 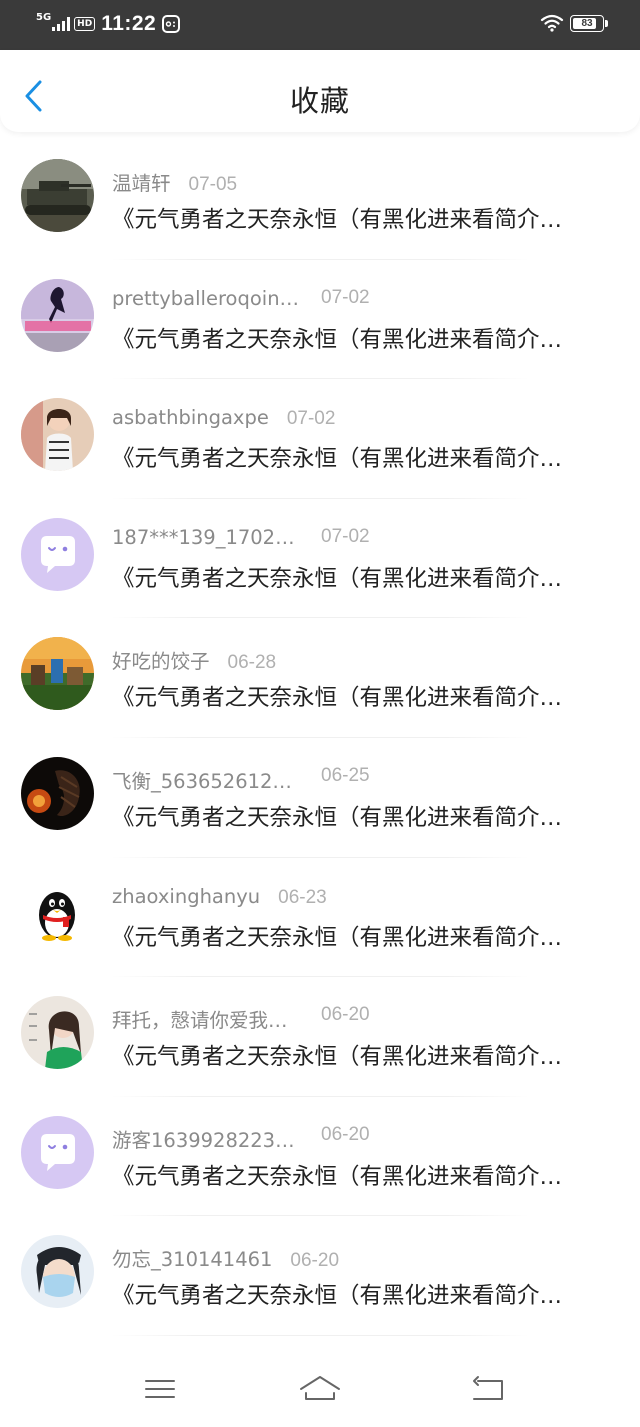 I want to click on system-nav-bar, so click(x=320, y=1391).